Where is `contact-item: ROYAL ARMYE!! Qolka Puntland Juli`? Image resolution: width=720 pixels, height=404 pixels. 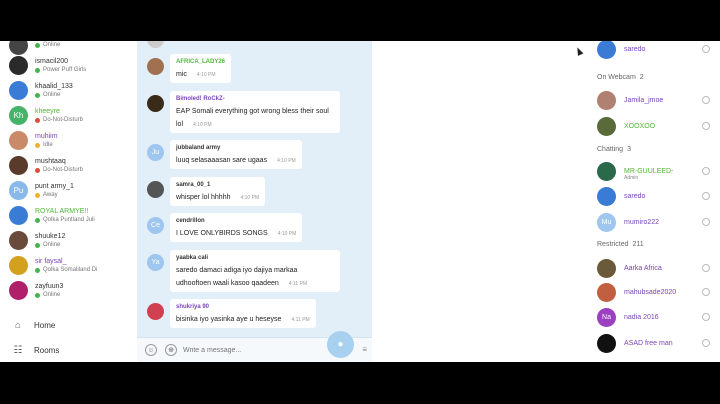 contact-item: ROYAL ARMYE!! Qolka Puntland Juli is located at coordinates (68, 215).